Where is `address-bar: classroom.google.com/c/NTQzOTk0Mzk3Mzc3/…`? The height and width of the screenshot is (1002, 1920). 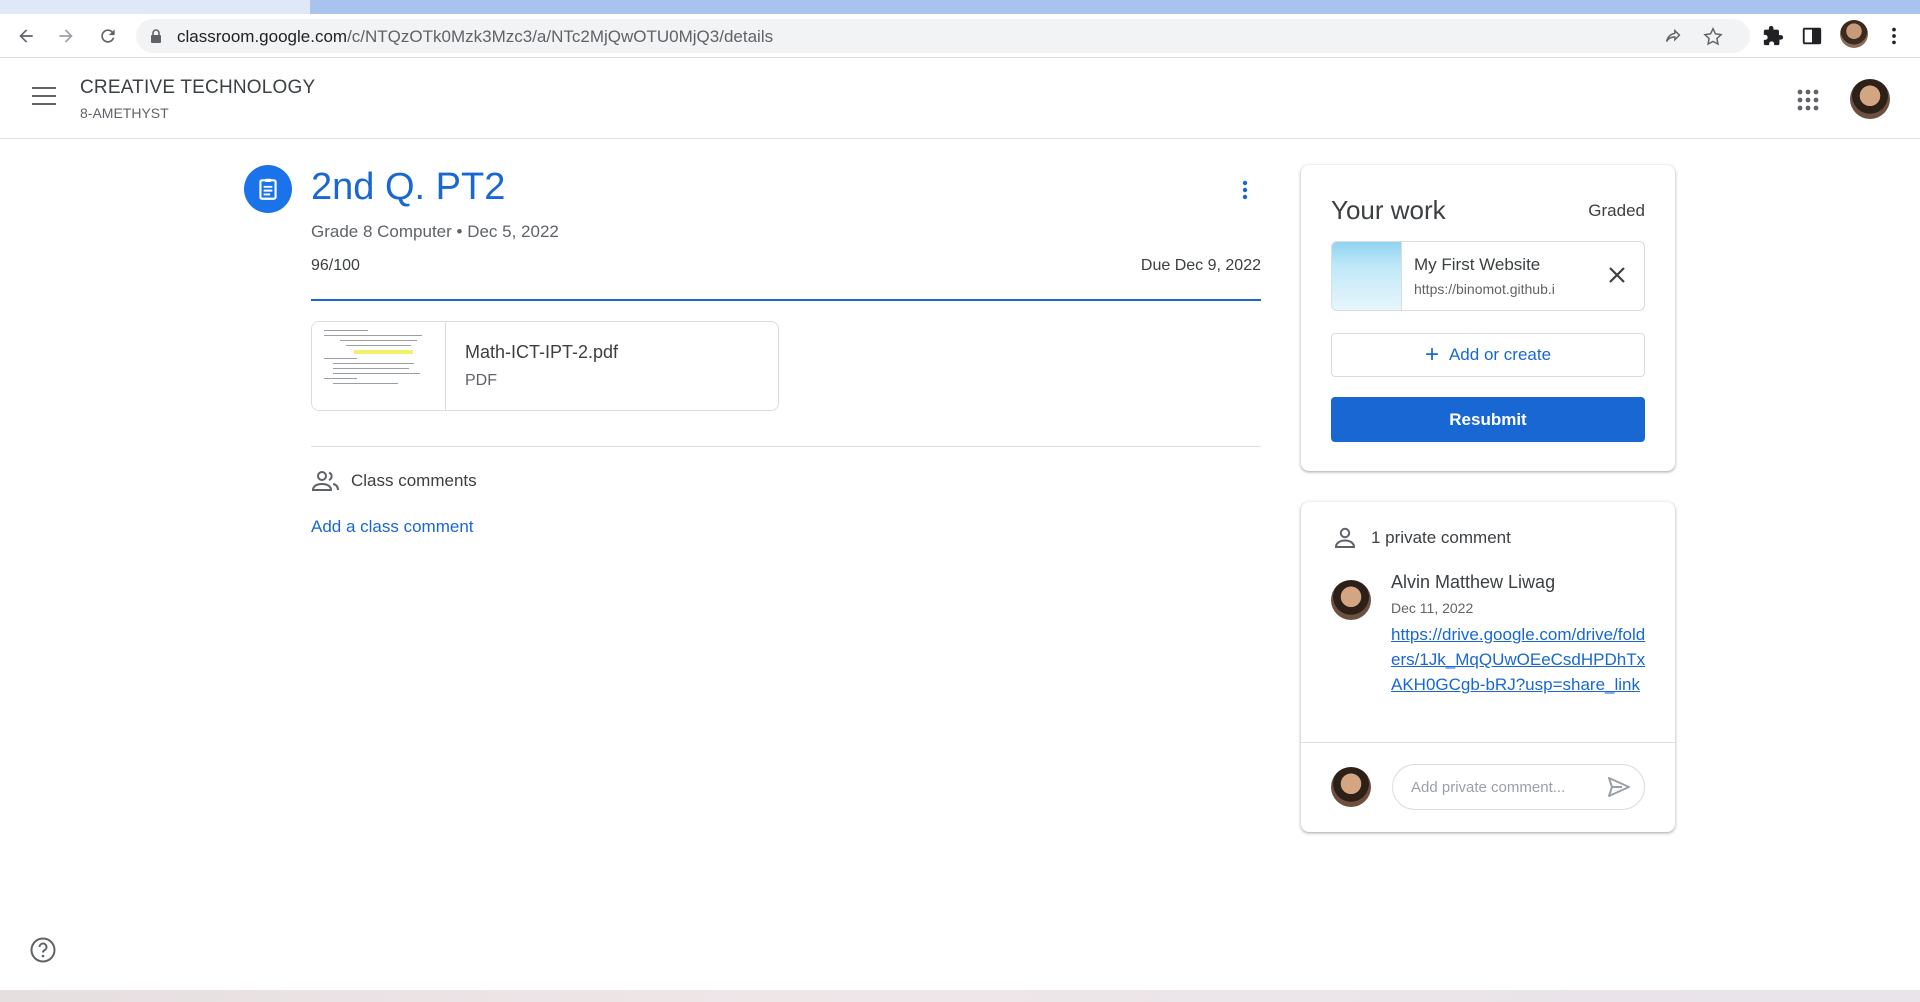
address-bar: classroom.google.com/c/NTQzOTk0Mzk3Mzc3/… is located at coordinates (943, 36).